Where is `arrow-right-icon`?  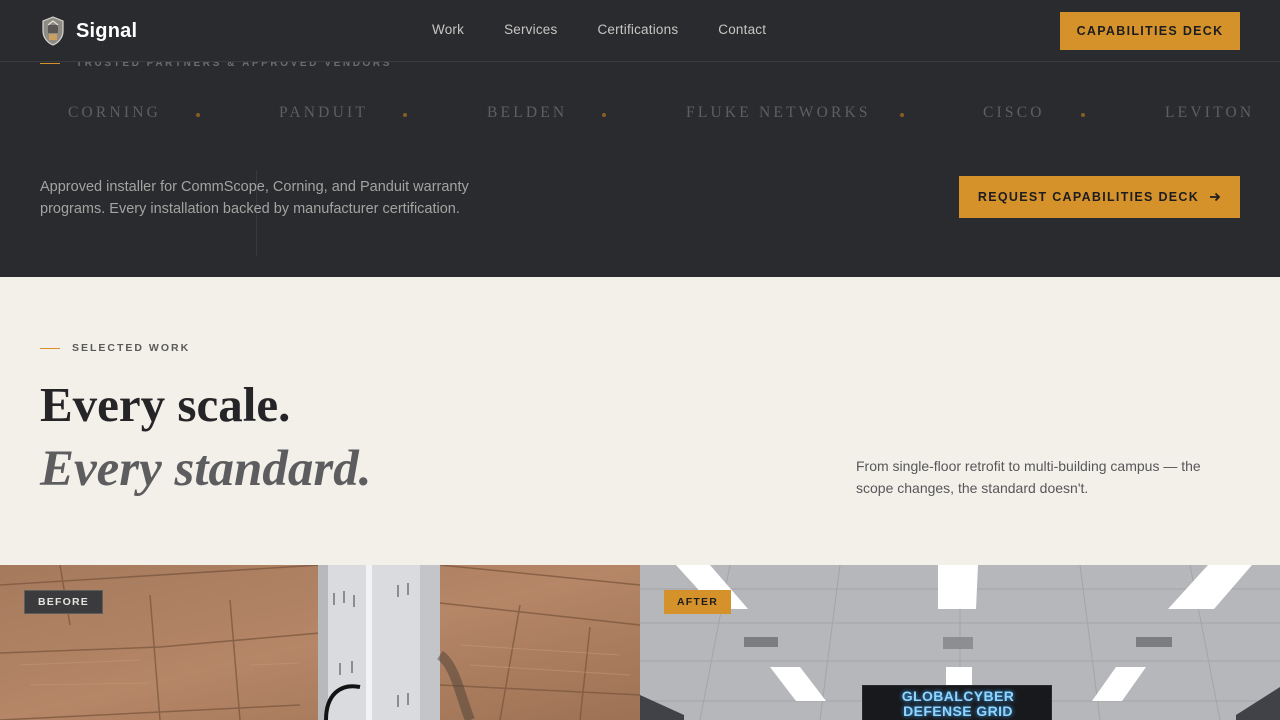 arrow-right-icon is located at coordinates (1215, 197).